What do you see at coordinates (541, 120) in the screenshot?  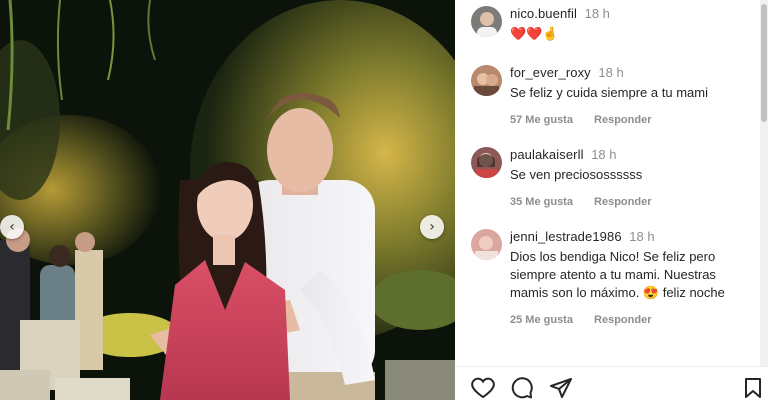 I see `comment-likes: 57 Me gusta` at bounding box center [541, 120].